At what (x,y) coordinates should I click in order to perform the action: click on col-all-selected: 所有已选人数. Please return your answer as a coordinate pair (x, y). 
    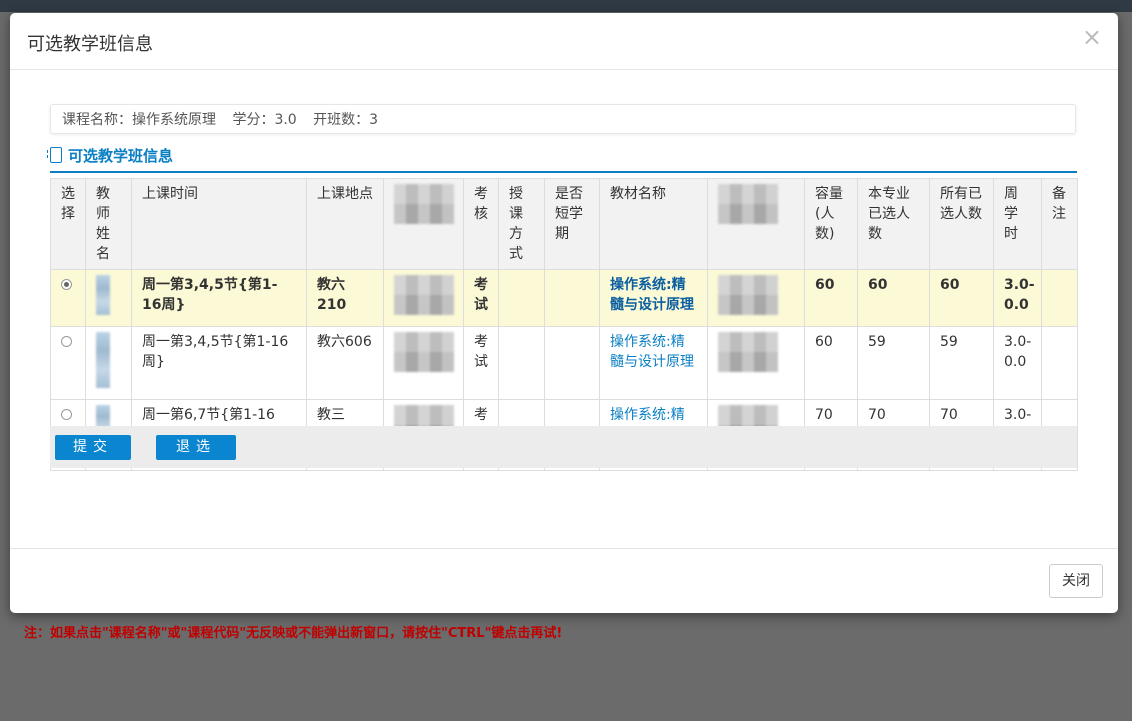
    Looking at the image, I should click on (961, 224).